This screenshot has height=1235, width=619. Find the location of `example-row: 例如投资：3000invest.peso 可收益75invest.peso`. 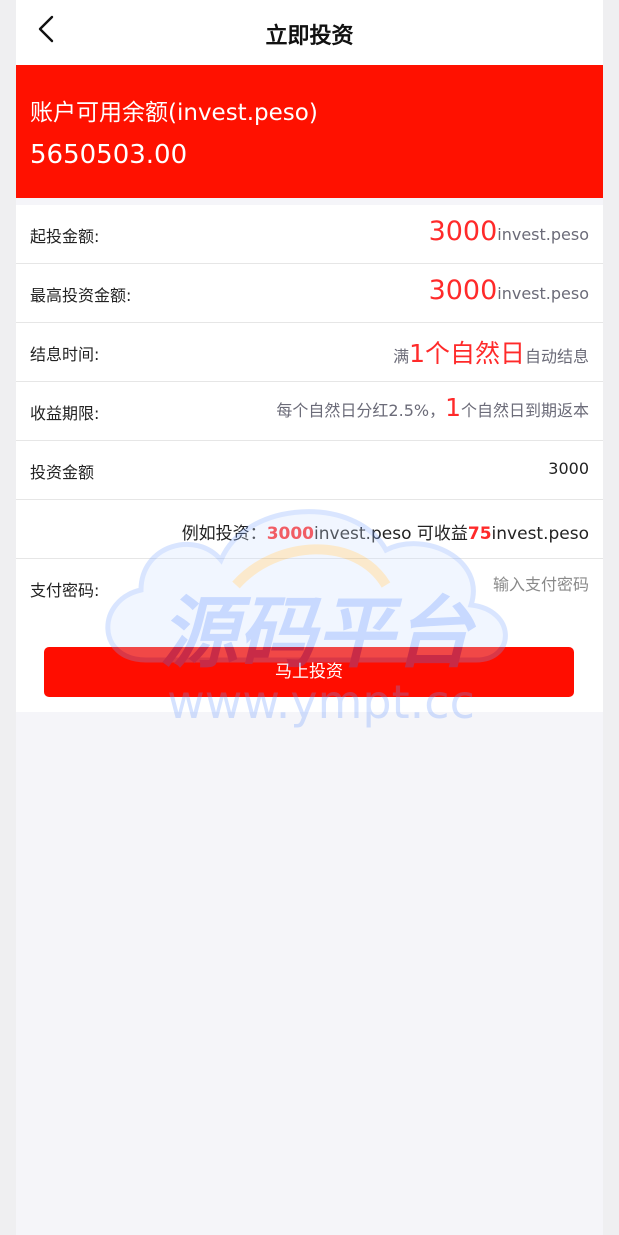

example-row: 例如投资：3000invest.peso 可收益75invest.peso is located at coordinates (309, 529).